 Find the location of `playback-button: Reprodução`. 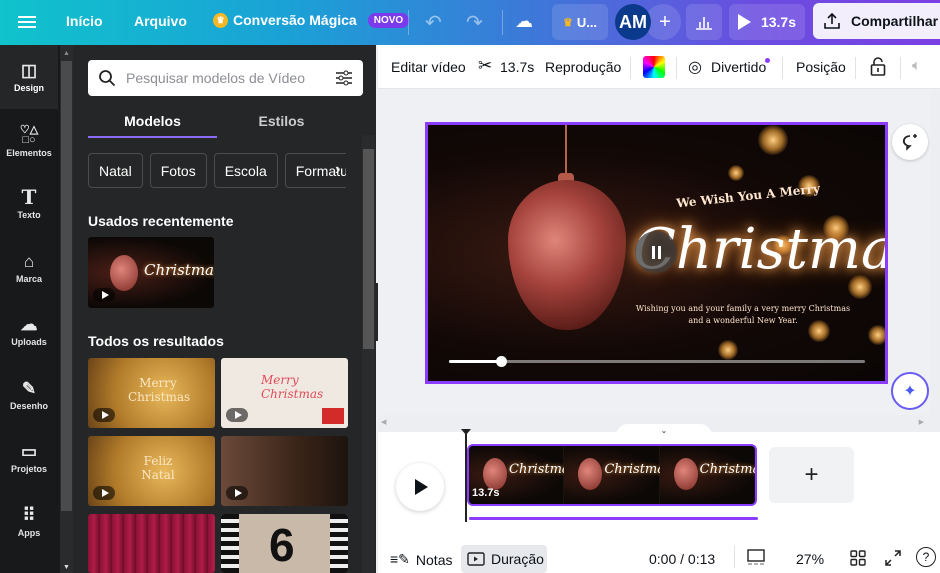

playback-button: Reprodução is located at coordinates (583, 67).